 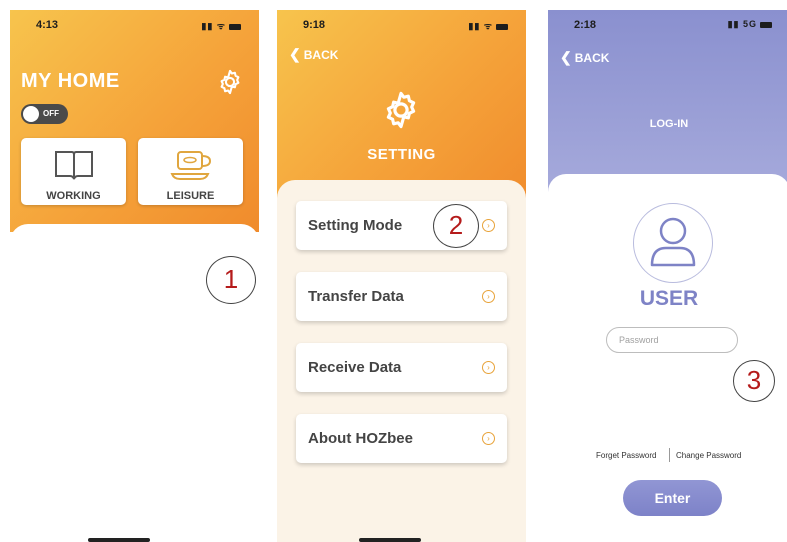 What do you see at coordinates (667, 105) in the screenshot?
I see `login-header` at bounding box center [667, 105].